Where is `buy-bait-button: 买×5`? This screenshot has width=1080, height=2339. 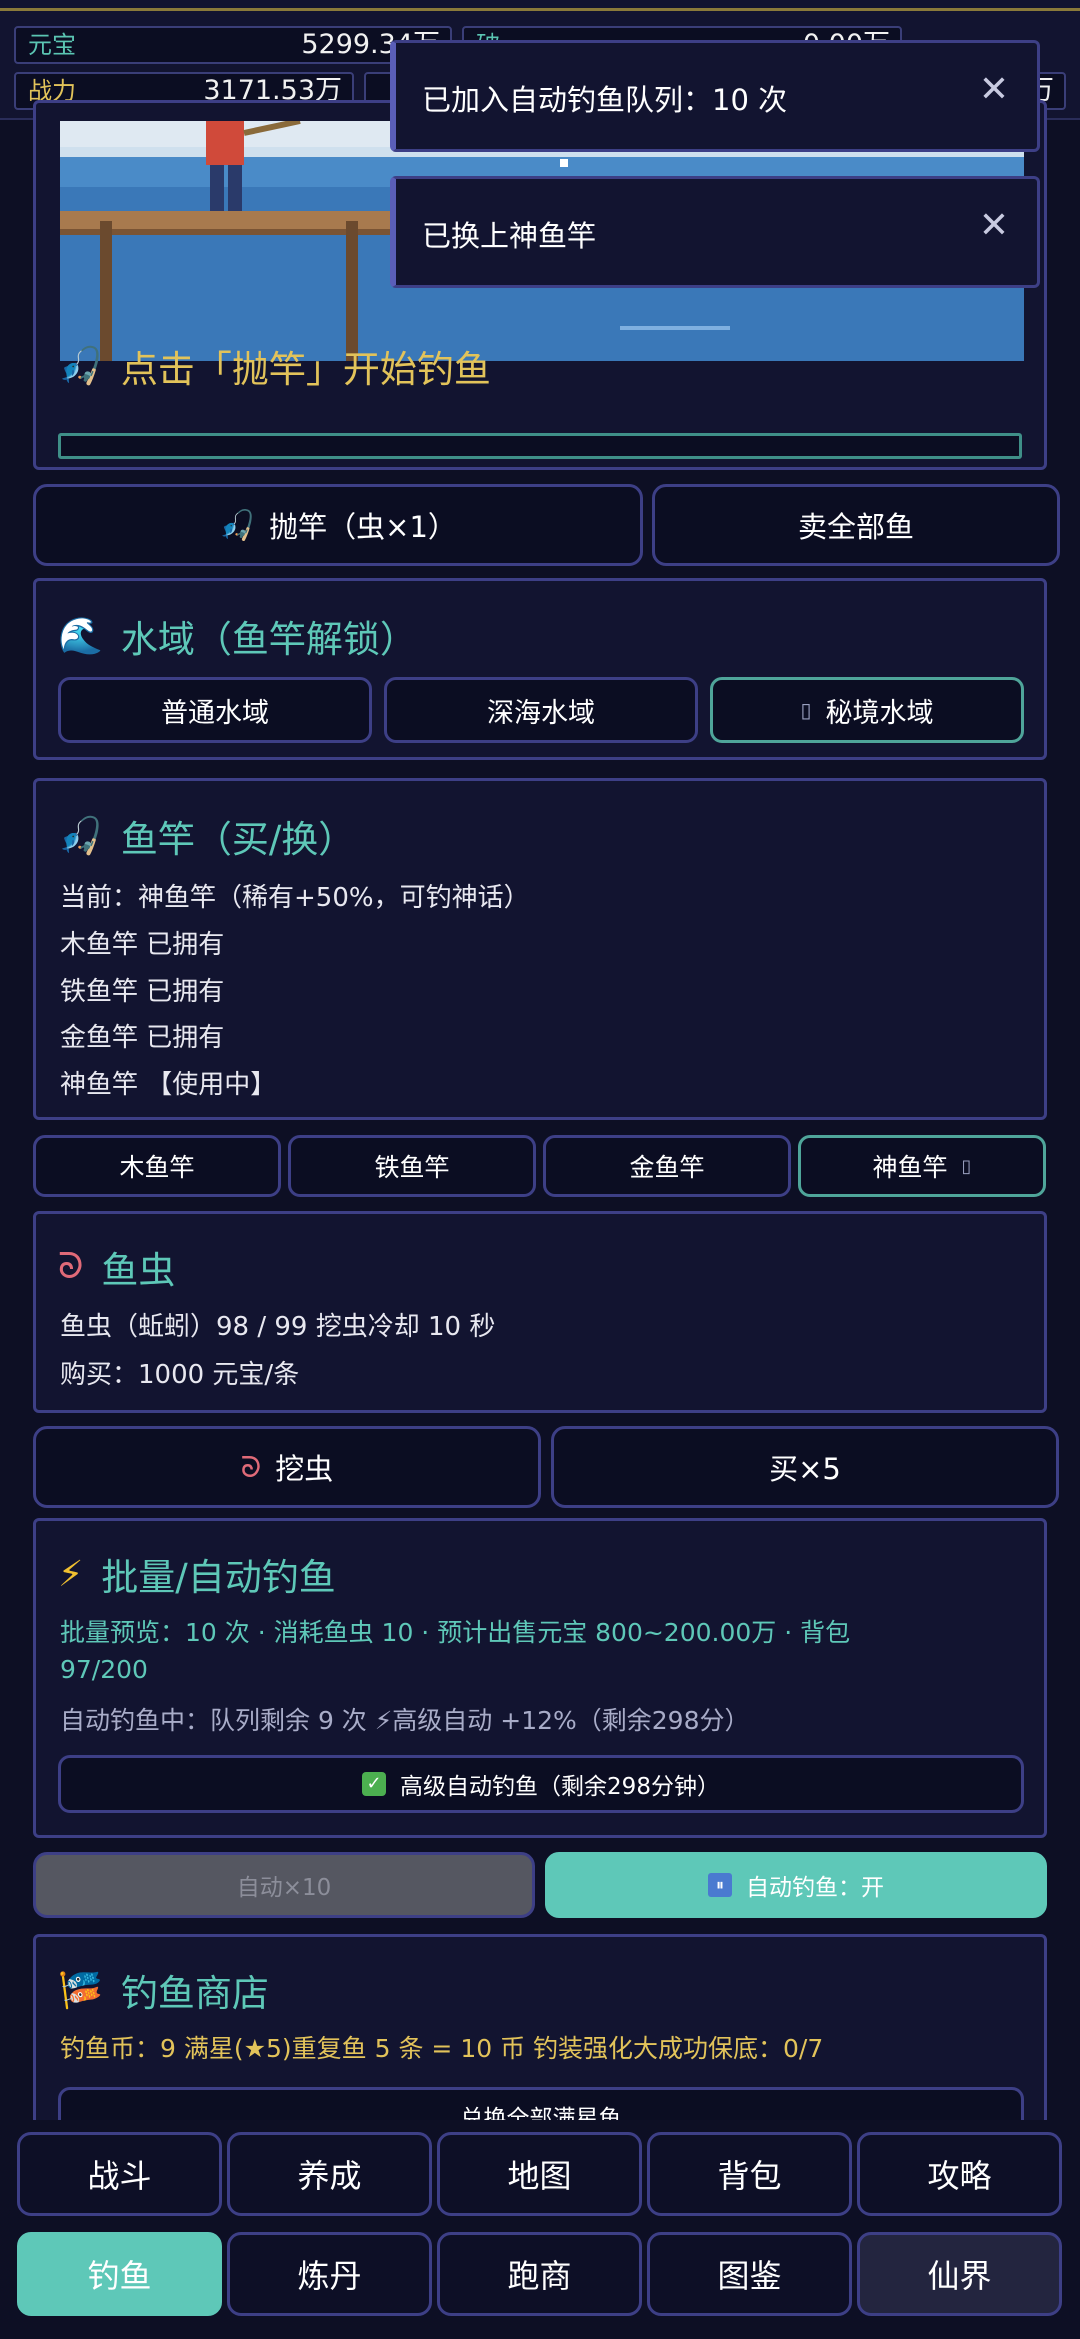
buy-bait-button: 买×5 is located at coordinates (805, 1467).